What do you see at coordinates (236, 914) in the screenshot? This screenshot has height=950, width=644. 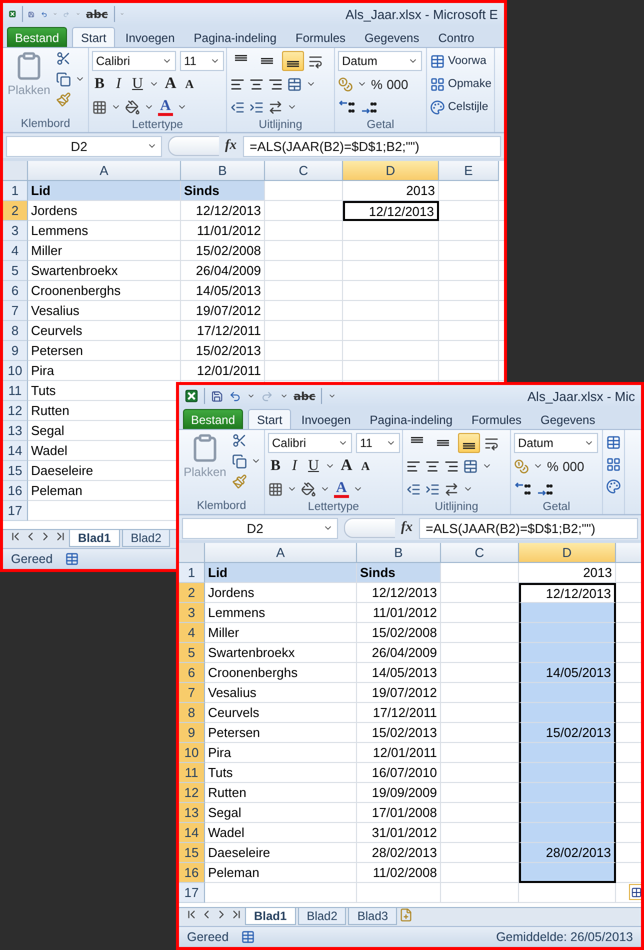 I see `last-sheet-icon` at bounding box center [236, 914].